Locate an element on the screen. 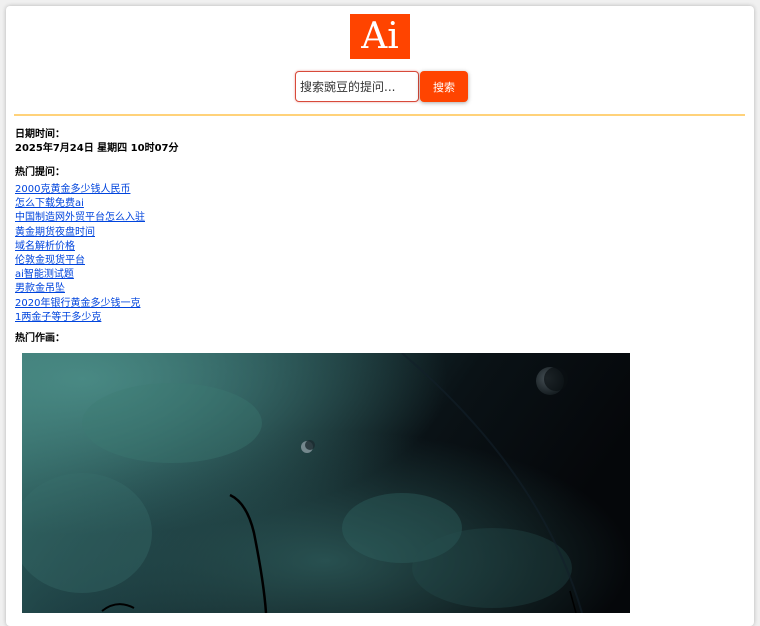 Image resolution: width=760 pixels, height=626 pixels. search-button: 搜索 is located at coordinates (444, 86).